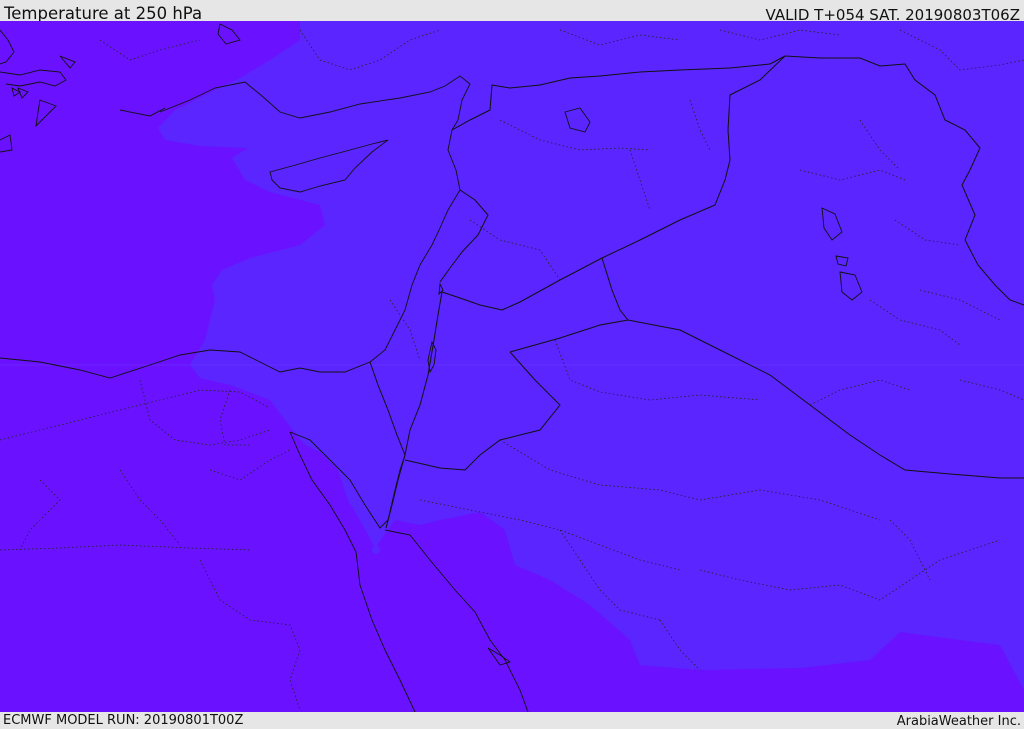 Image resolution: width=1024 pixels, height=729 pixels. What do you see at coordinates (958, 721) in the screenshot?
I see `credit-label: ArabiaWeather Inc.` at bounding box center [958, 721].